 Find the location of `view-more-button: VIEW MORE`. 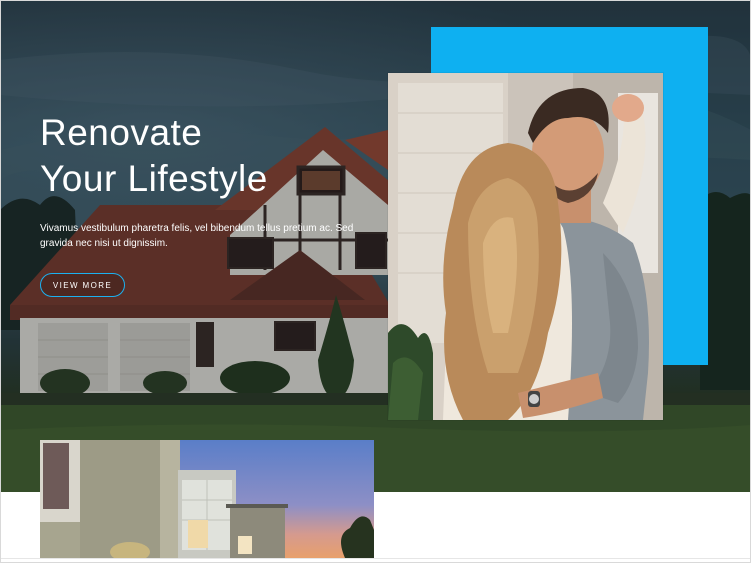

view-more-button: VIEW MORE is located at coordinates (82, 285).